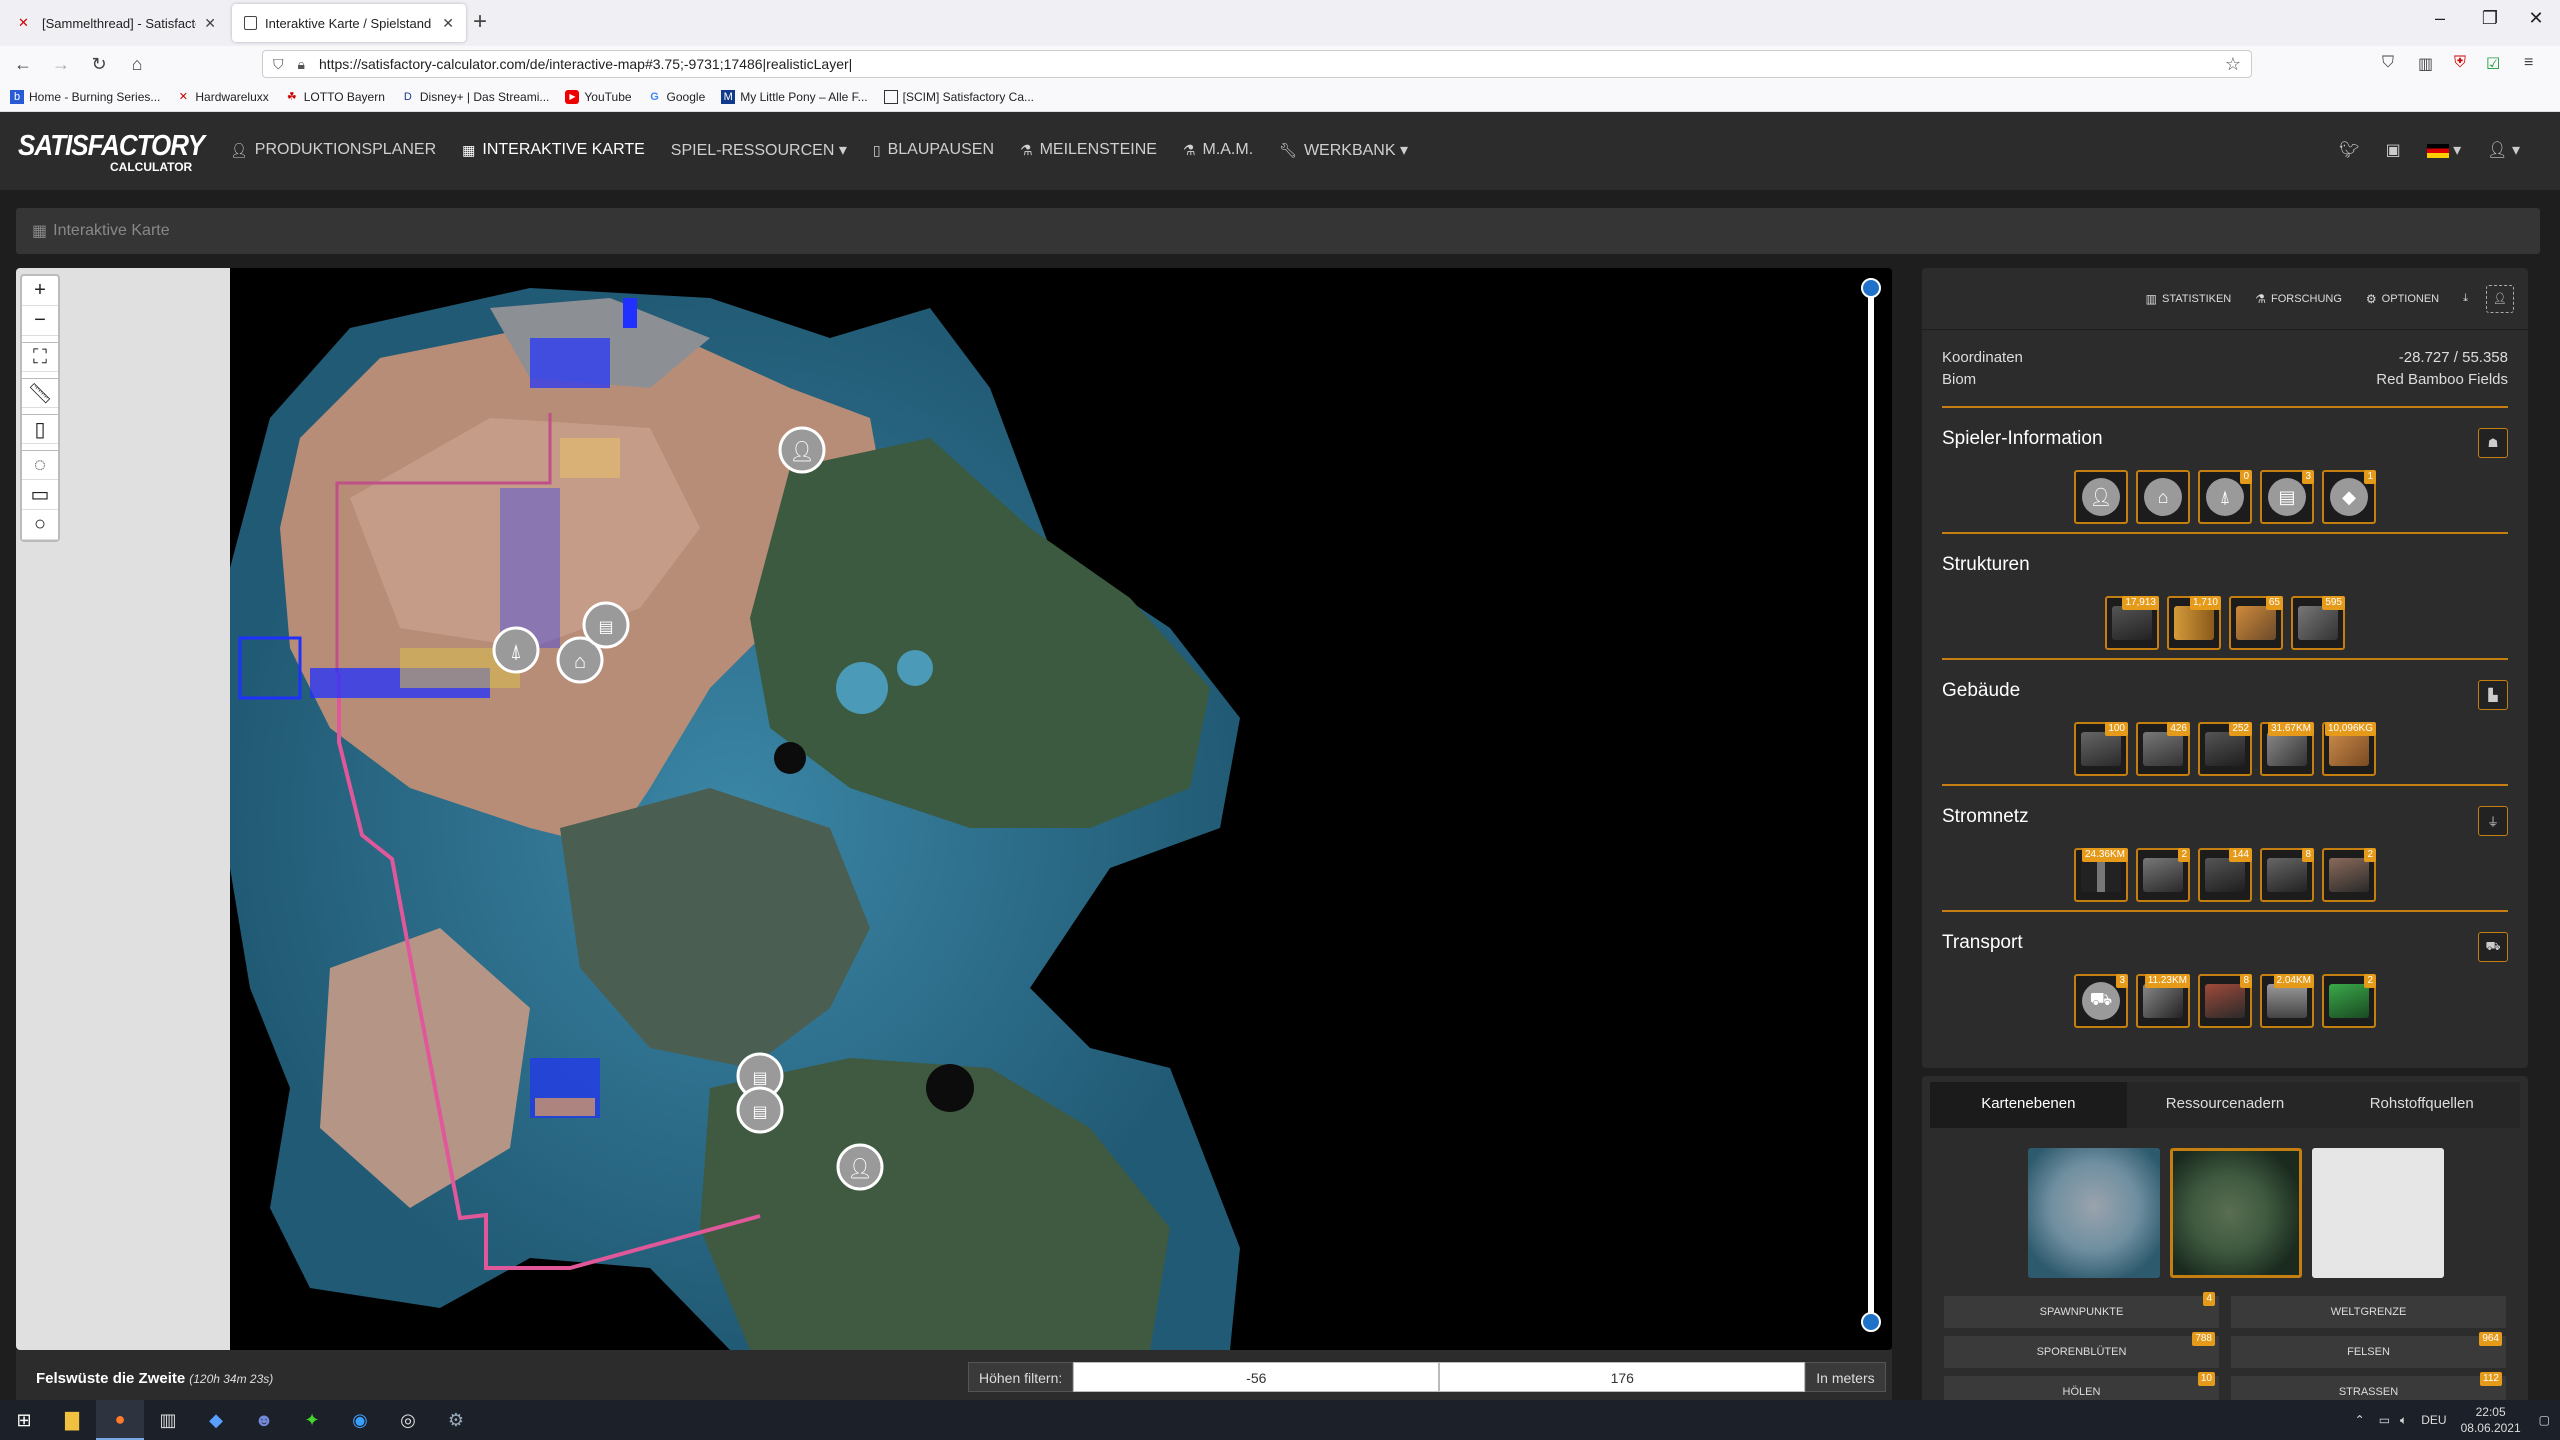 The height and width of the screenshot is (1440, 2560). I want to click on language-selector: ▾, so click(2443, 150).